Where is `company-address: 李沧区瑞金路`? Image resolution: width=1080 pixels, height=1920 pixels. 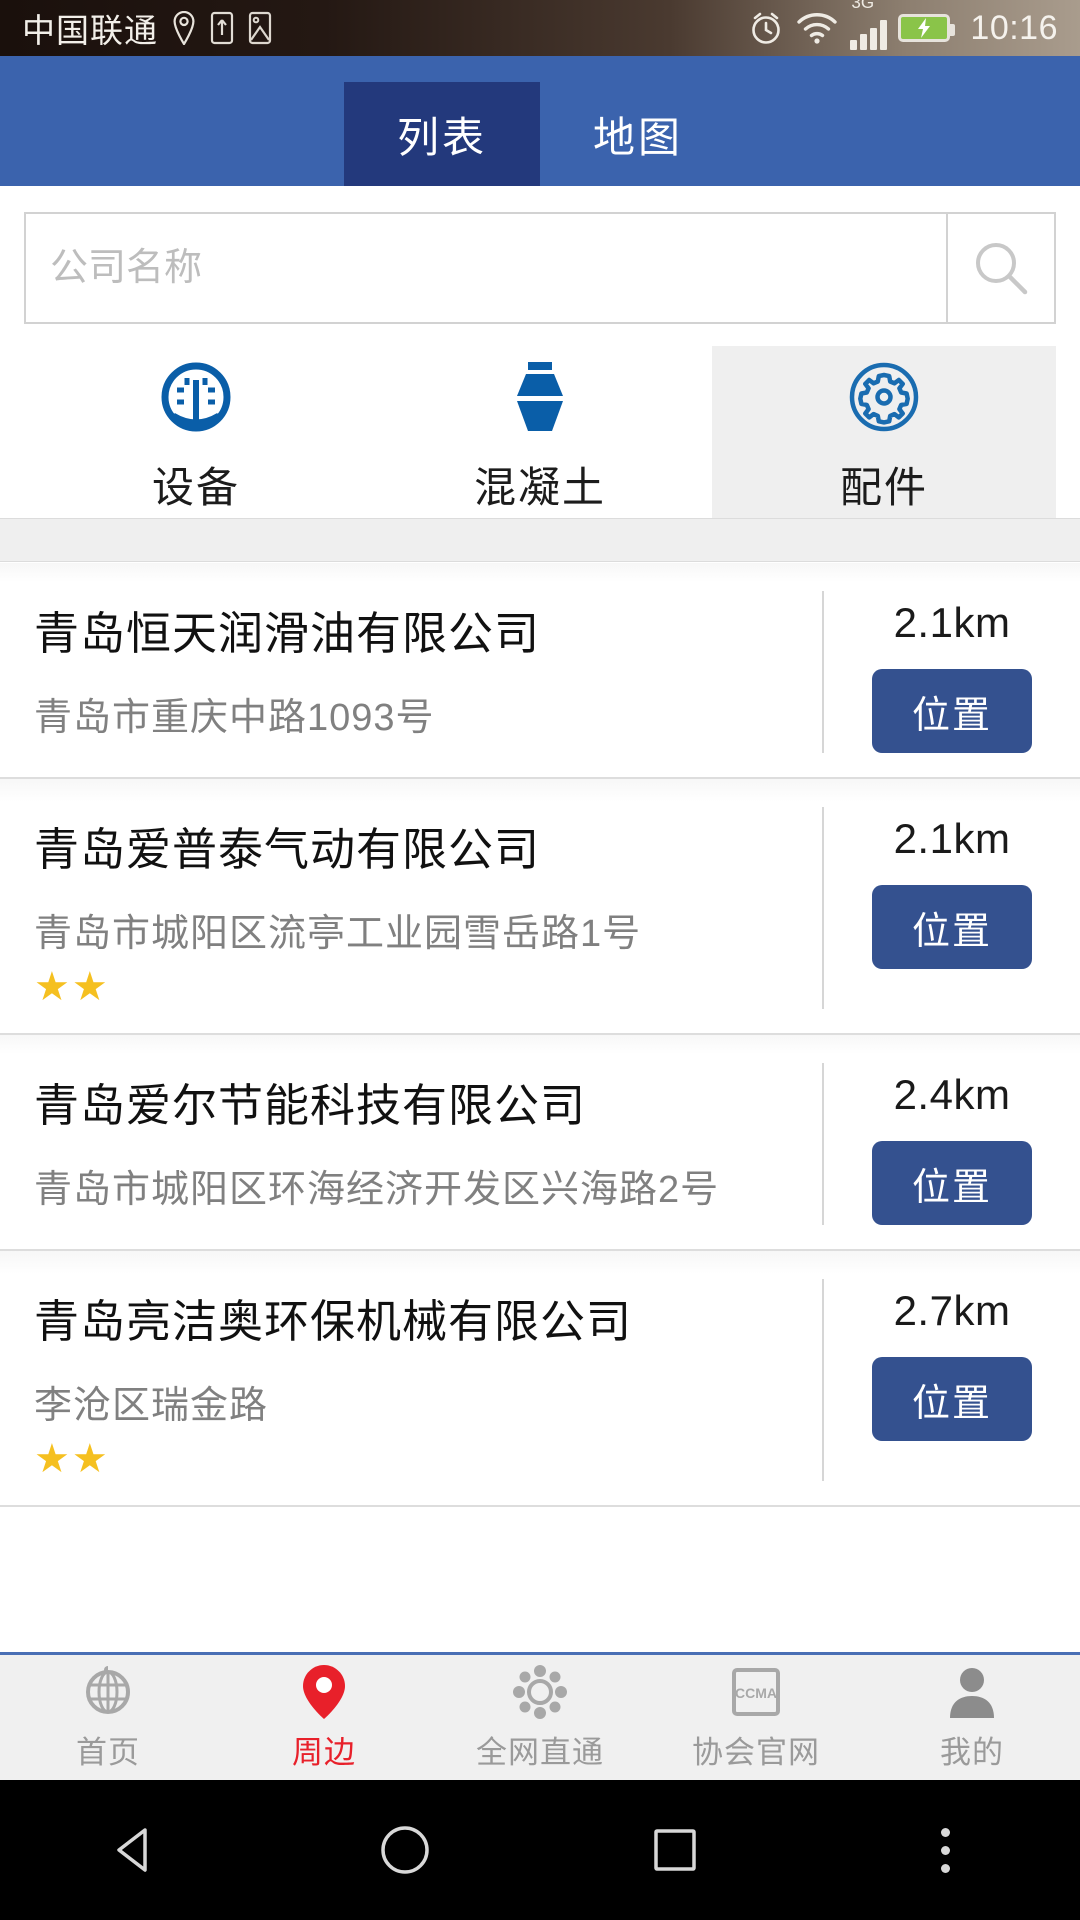 company-address: 李沧区瑞金路 is located at coordinates (151, 1406).